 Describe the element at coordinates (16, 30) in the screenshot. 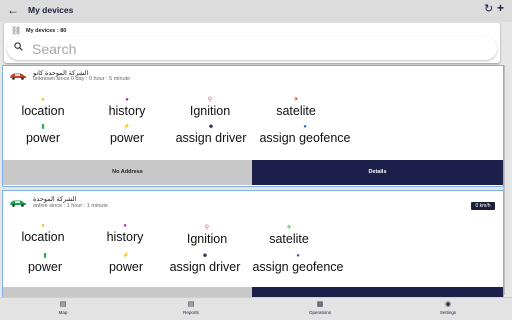

I see `car-outline-icon: ⛓` at that location.